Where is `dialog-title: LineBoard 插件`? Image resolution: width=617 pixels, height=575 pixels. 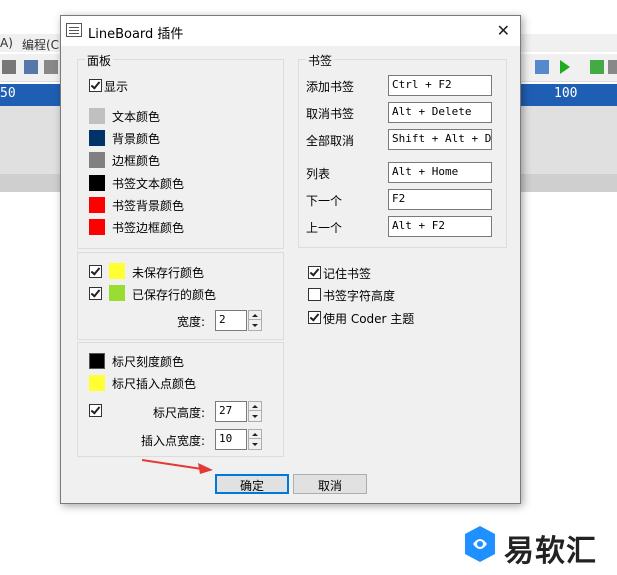 dialog-title: LineBoard 插件 is located at coordinates (136, 34).